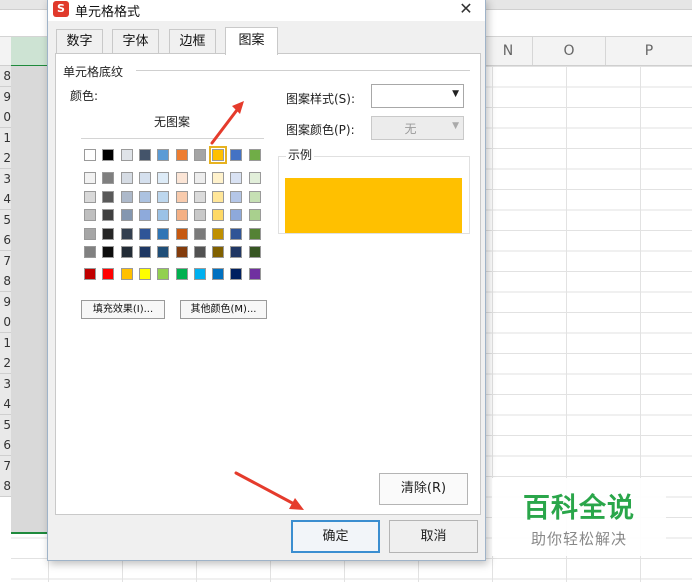 The image size is (692, 582). What do you see at coordinates (5, 425) in the screenshot?
I see `row-header: 5` at bounding box center [5, 425].